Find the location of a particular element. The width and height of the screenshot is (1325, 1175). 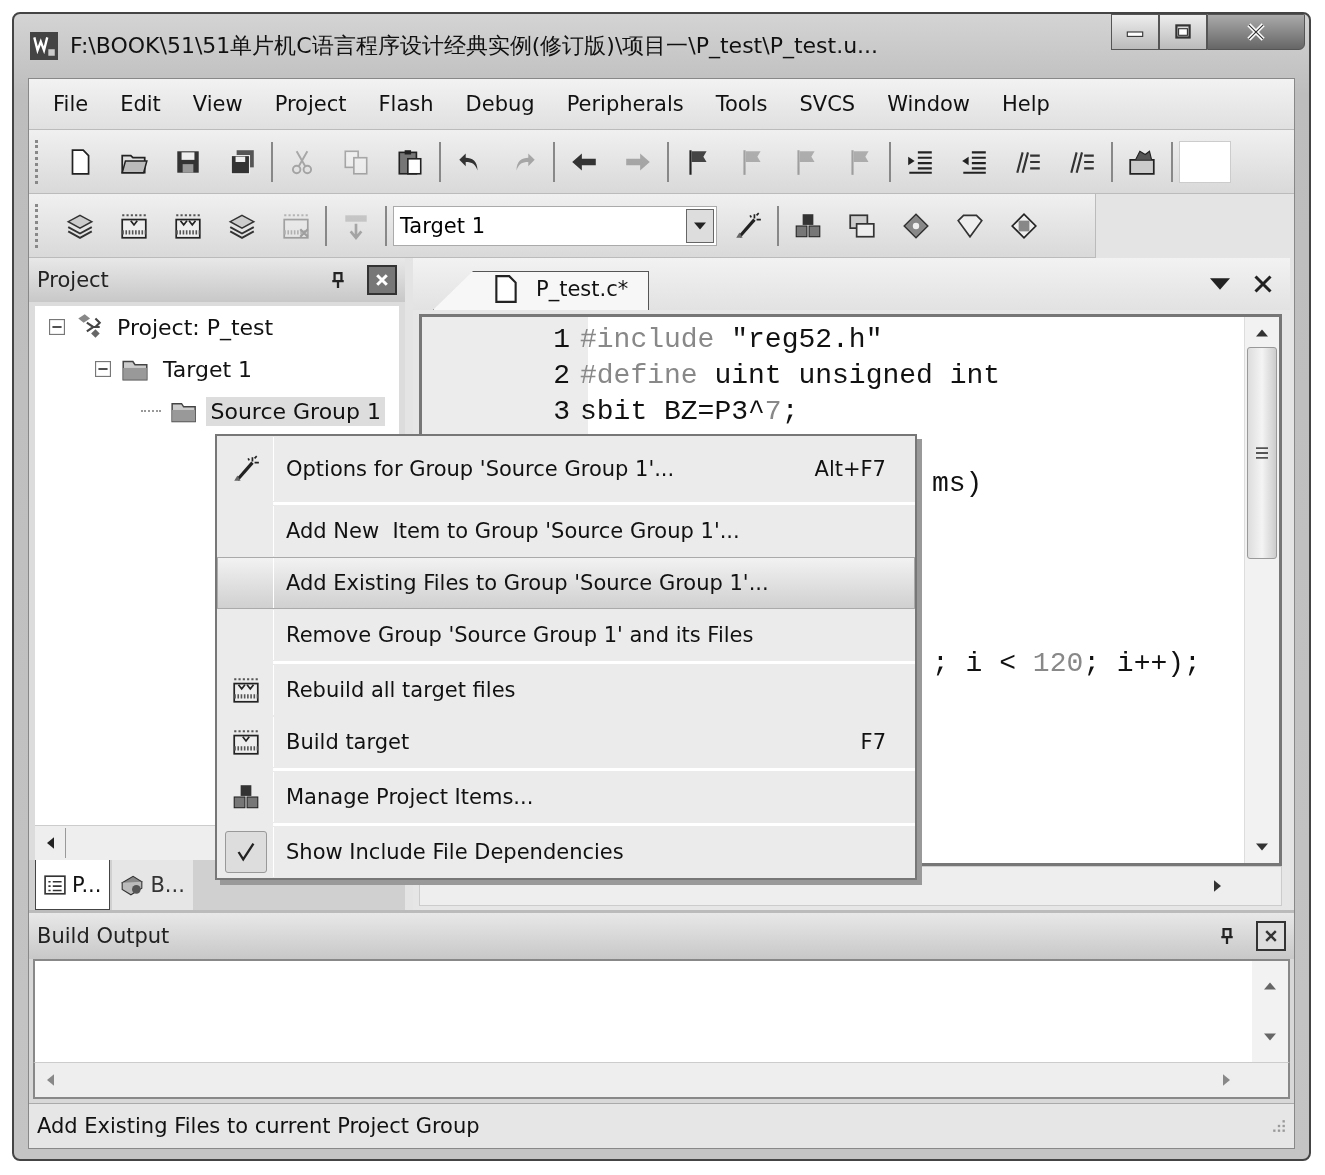

panel-title: Project is located at coordinates (73, 280).